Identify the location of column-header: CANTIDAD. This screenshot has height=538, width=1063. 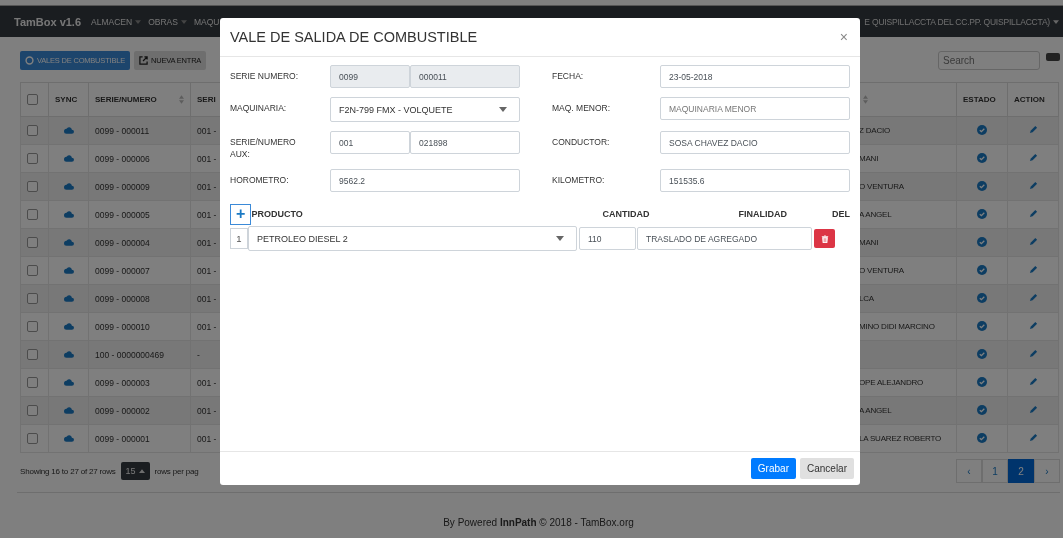
(625, 214).